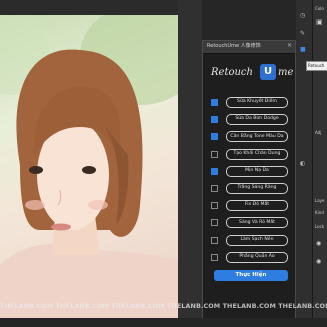 This screenshot has width=327, height=327. I want to click on option-row: Tạo Khối Chân Dung, so click(251, 154).